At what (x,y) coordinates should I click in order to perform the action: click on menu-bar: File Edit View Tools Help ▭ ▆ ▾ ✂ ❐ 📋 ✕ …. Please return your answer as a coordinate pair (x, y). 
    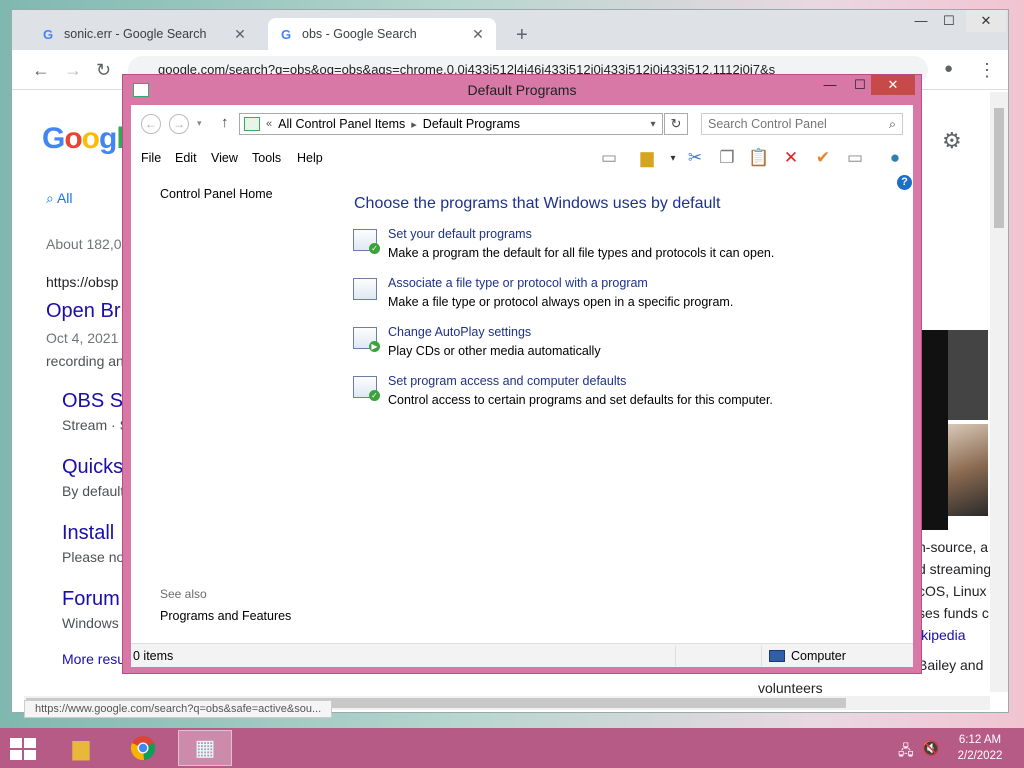
    Looking at the image, I should click on (522, 158).